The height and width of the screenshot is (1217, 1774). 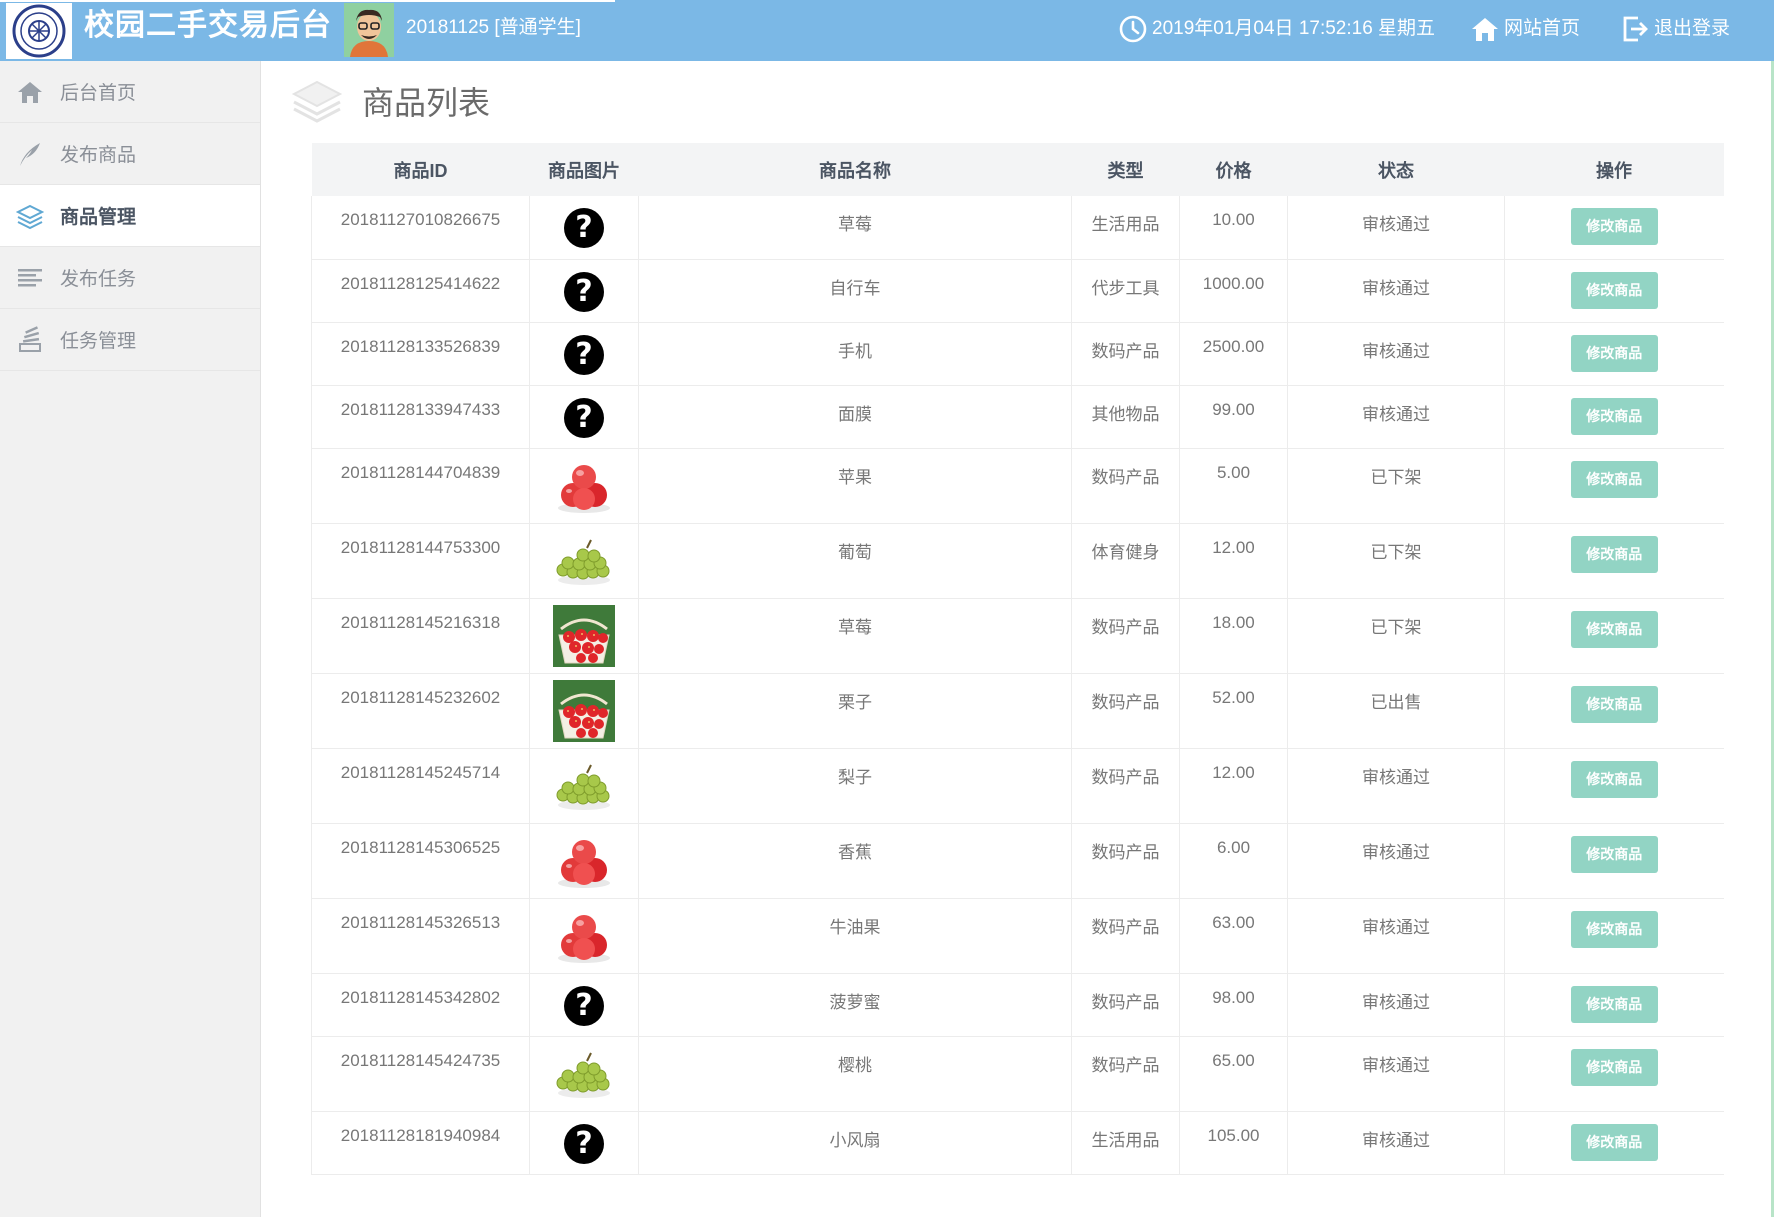 I want to click on goods-price-cell: 52.00, so click(x=1233, y=711).